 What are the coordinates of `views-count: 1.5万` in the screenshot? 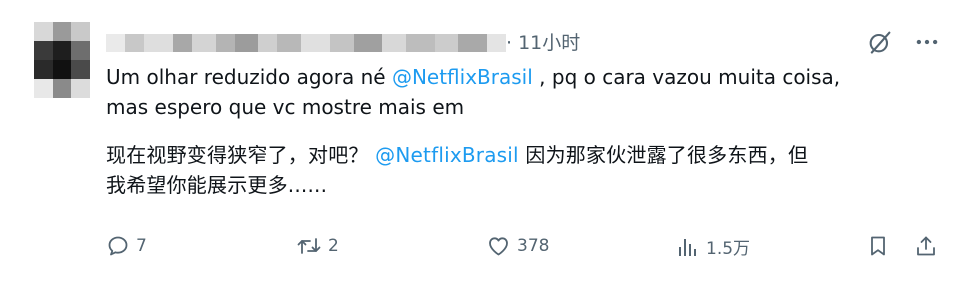 It's located at (728, 249).